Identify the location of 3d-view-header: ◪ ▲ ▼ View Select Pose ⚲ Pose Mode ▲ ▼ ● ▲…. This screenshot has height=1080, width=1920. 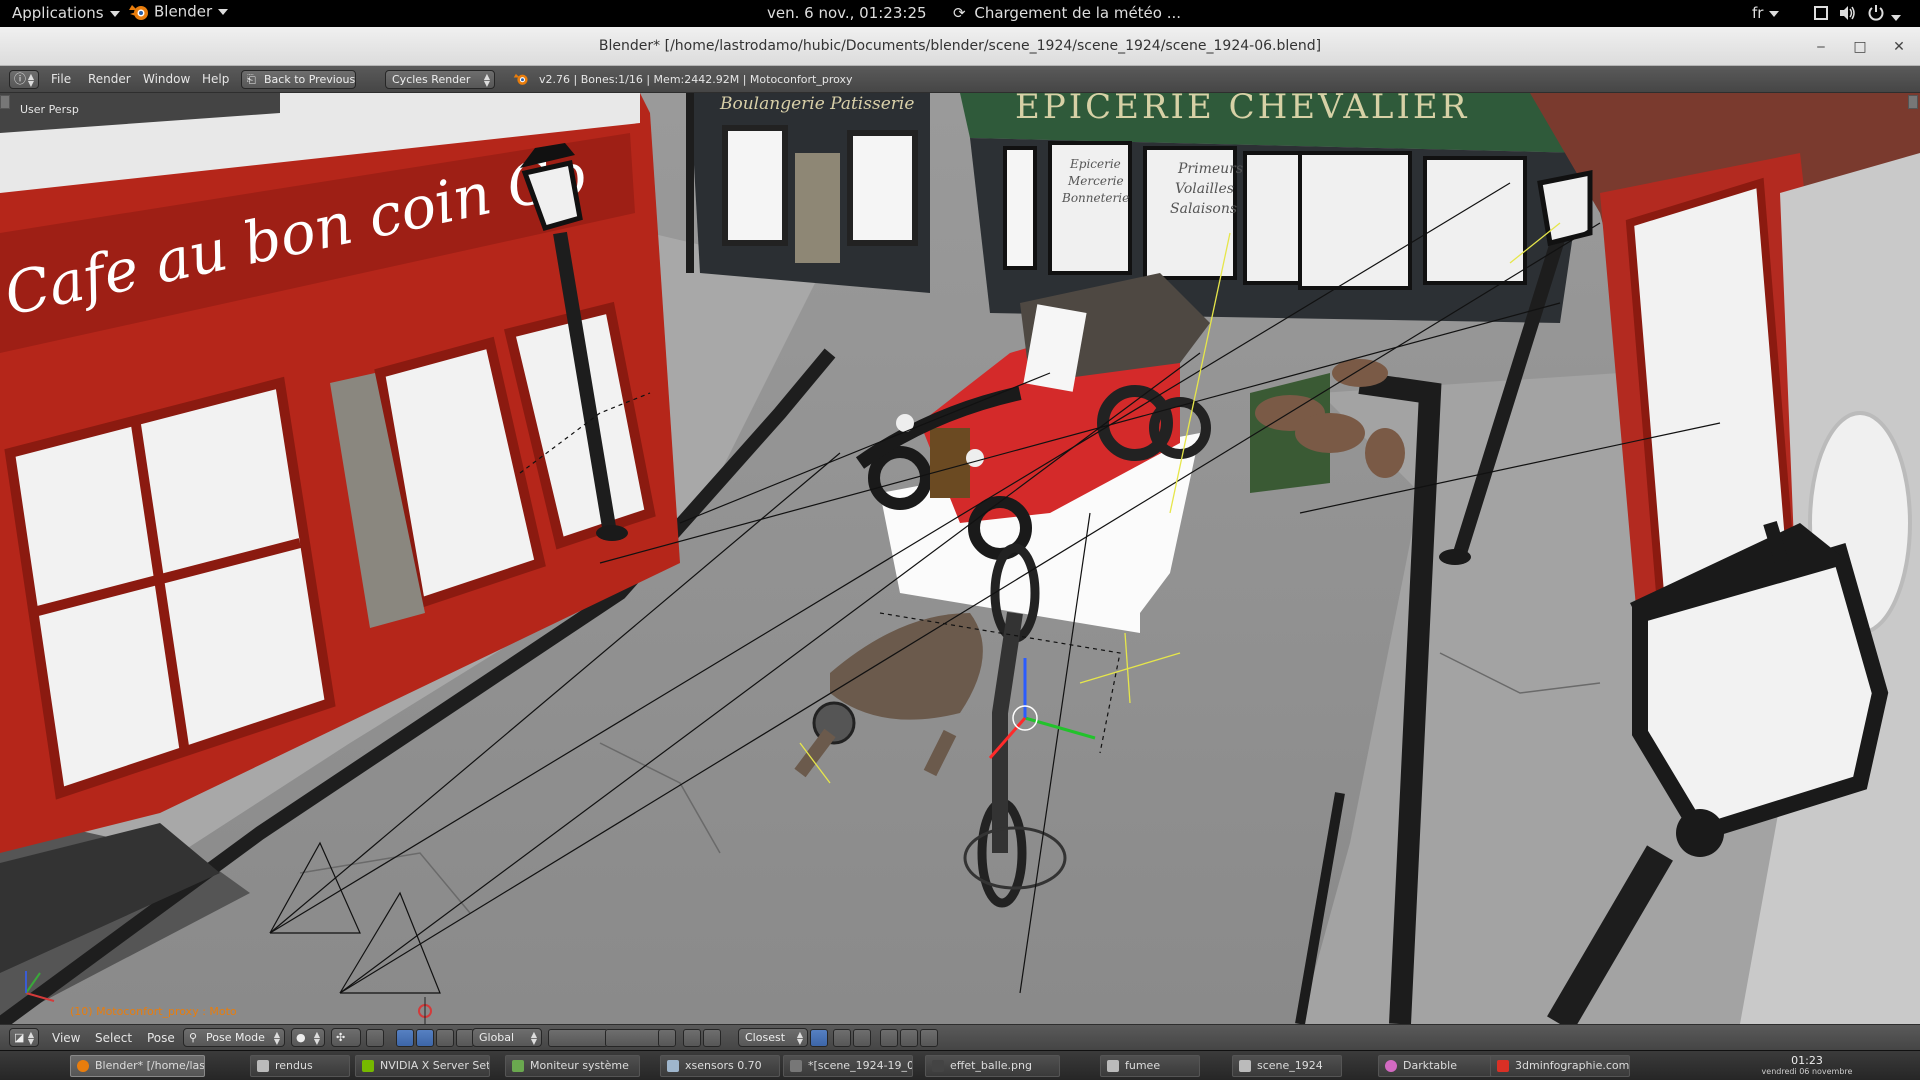
(960, 1037).